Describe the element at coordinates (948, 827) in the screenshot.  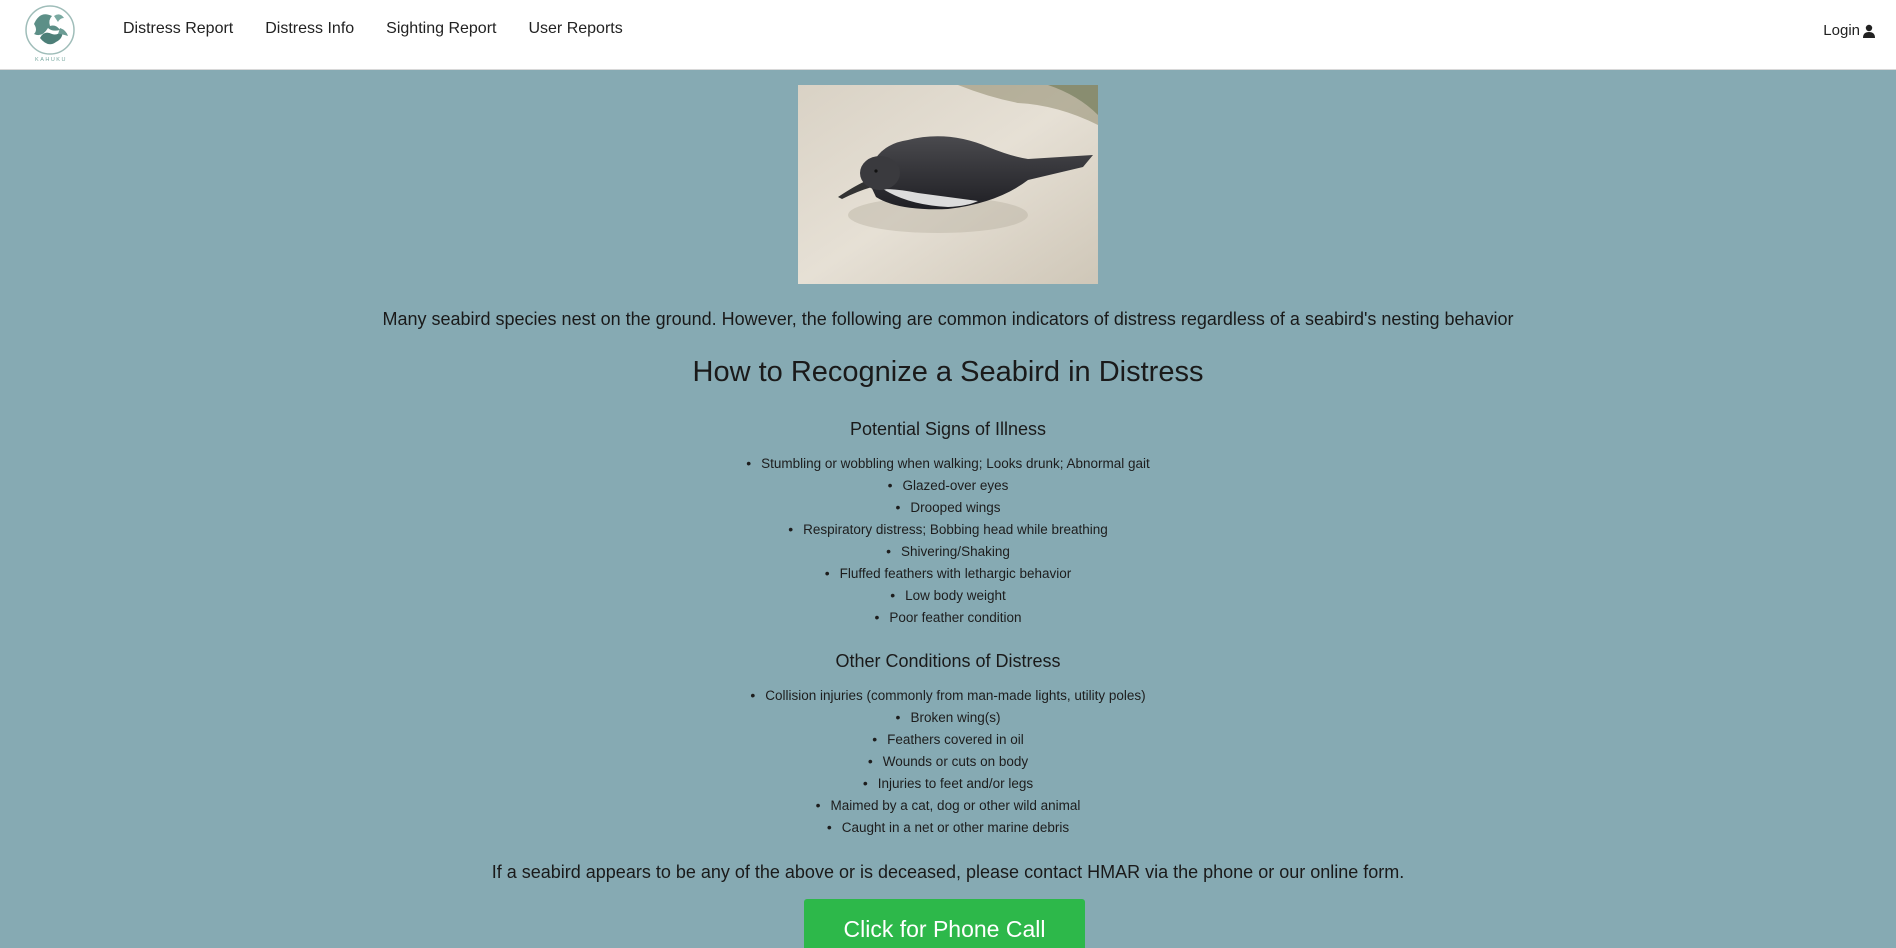
I see `list-item: Caught in a net or other marine debris` at that location.